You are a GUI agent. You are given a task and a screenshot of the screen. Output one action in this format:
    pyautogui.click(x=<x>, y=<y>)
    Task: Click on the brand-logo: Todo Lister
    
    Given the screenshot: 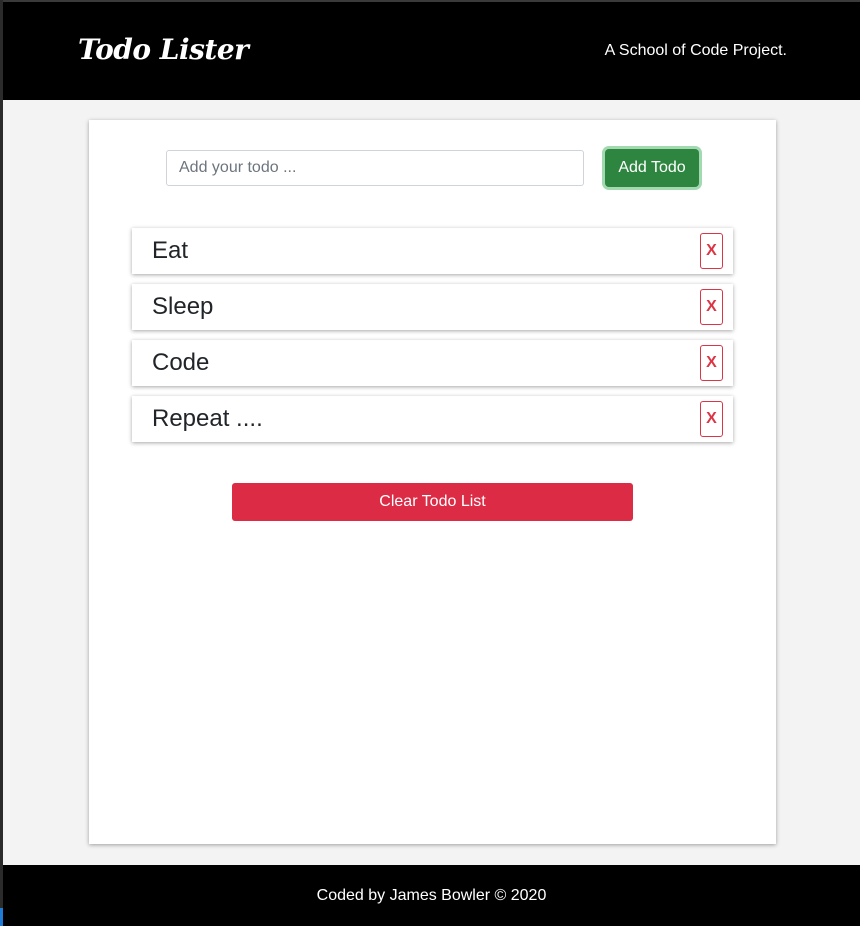 What is the action you would take?
    pyautogui.click(x=163, y=49)
    